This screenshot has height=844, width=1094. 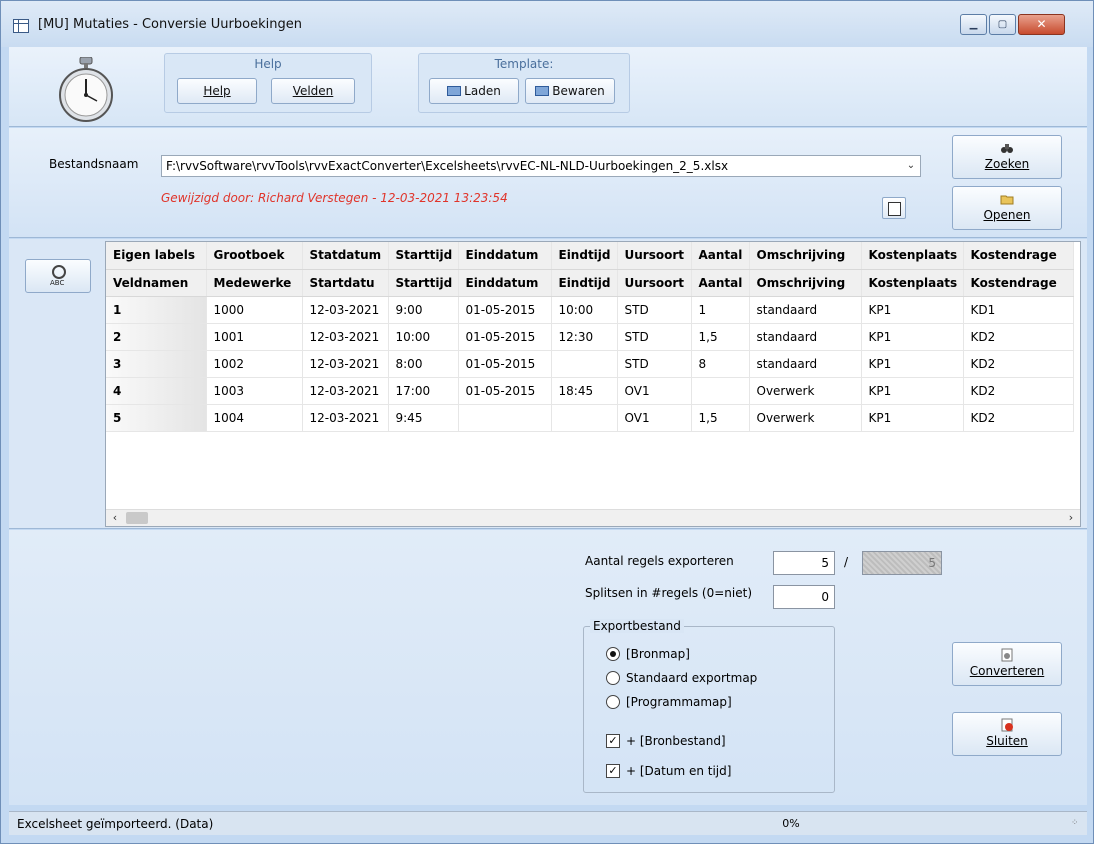 I want to click on row-header-cell: 5, so click(x=156, y=418).